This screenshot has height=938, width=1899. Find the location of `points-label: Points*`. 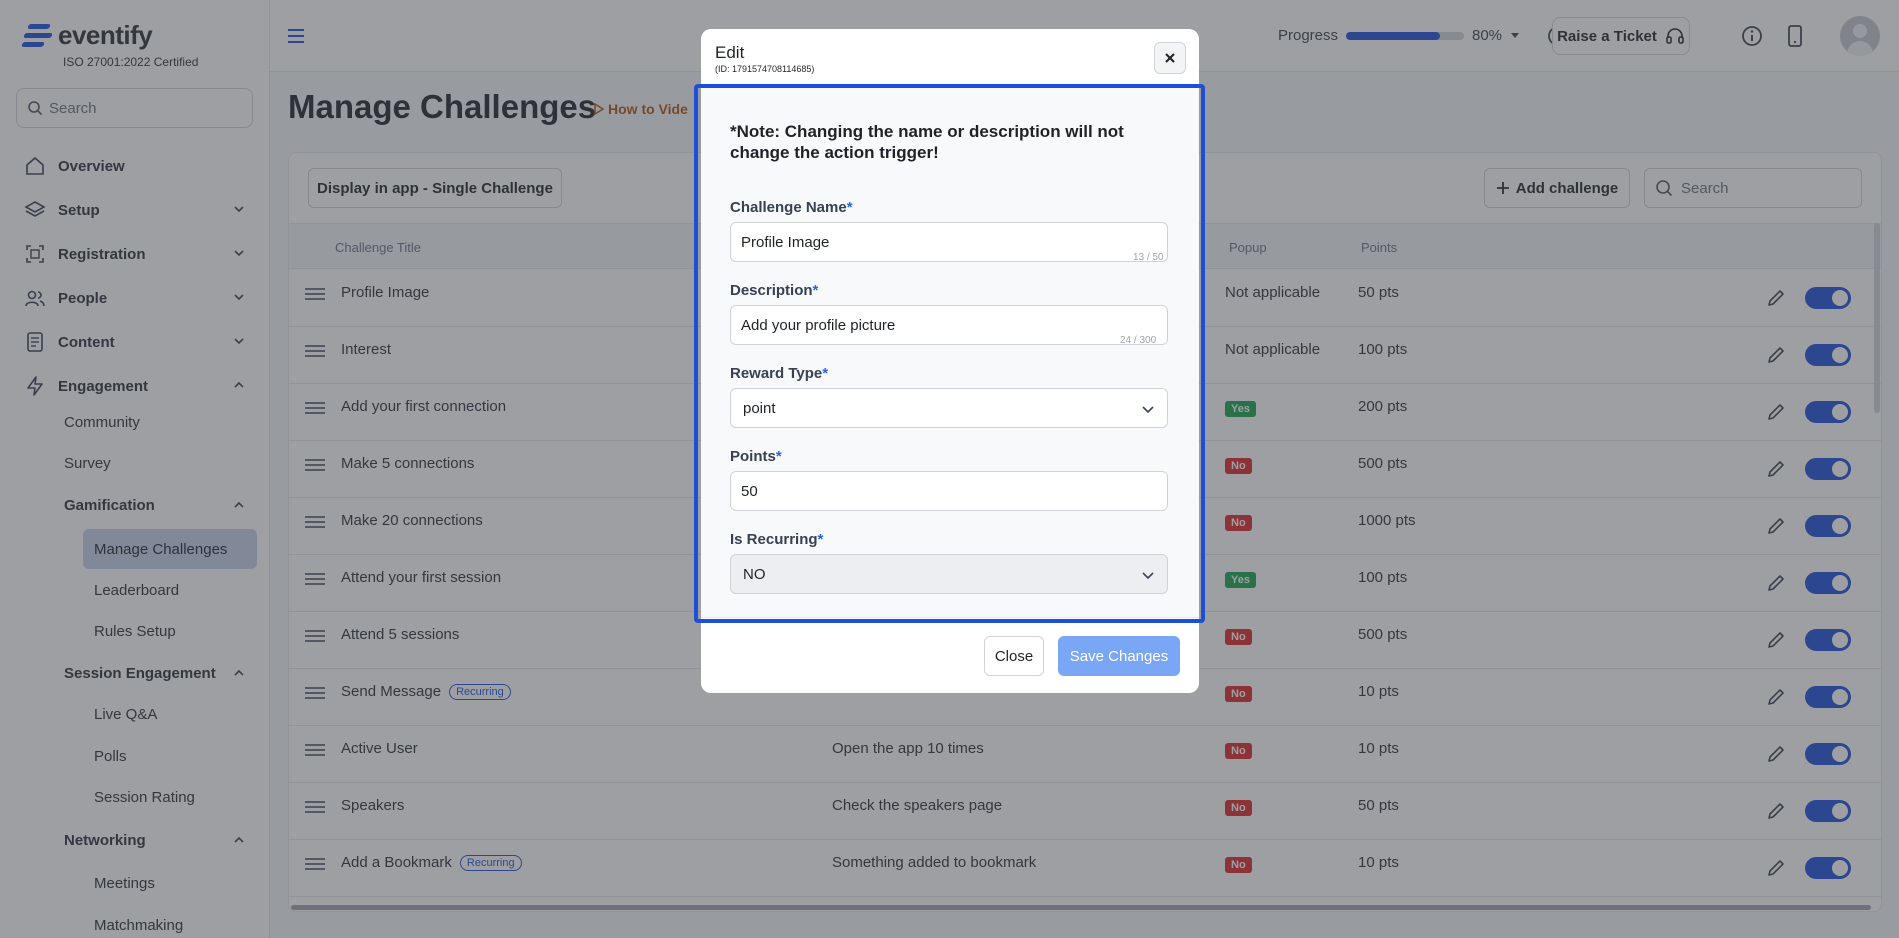

points-label: Points* is located at coordinates (756, 456).